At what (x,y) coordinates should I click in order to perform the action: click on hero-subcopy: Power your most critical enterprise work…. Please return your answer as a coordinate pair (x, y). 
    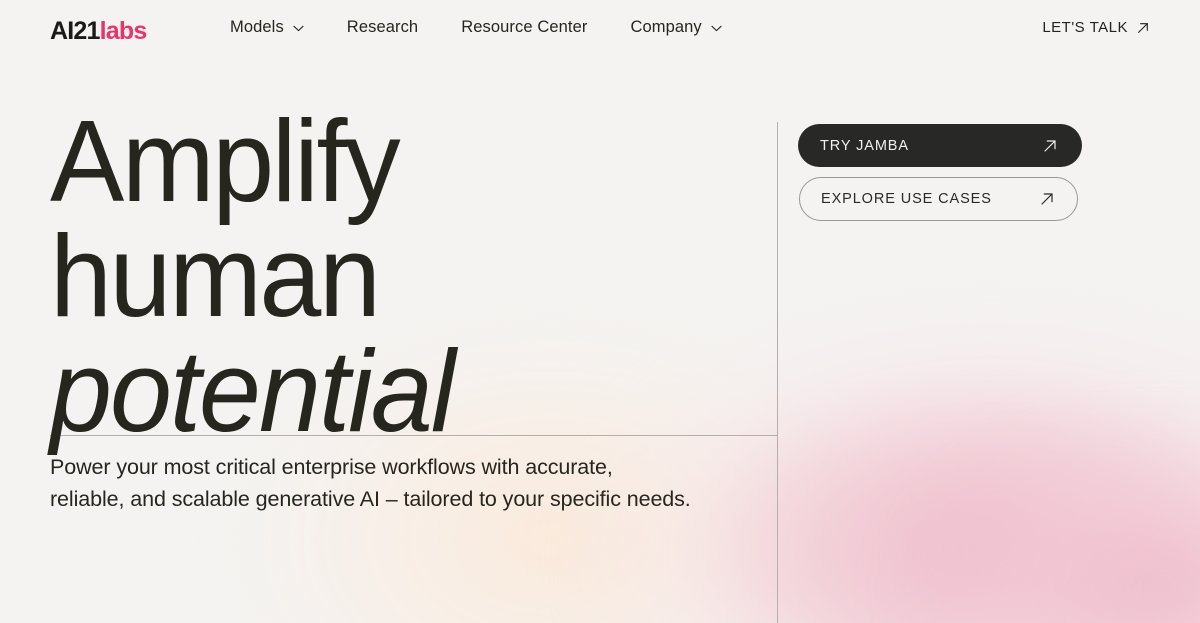
    Looking at the image, I should click on (415, 483).